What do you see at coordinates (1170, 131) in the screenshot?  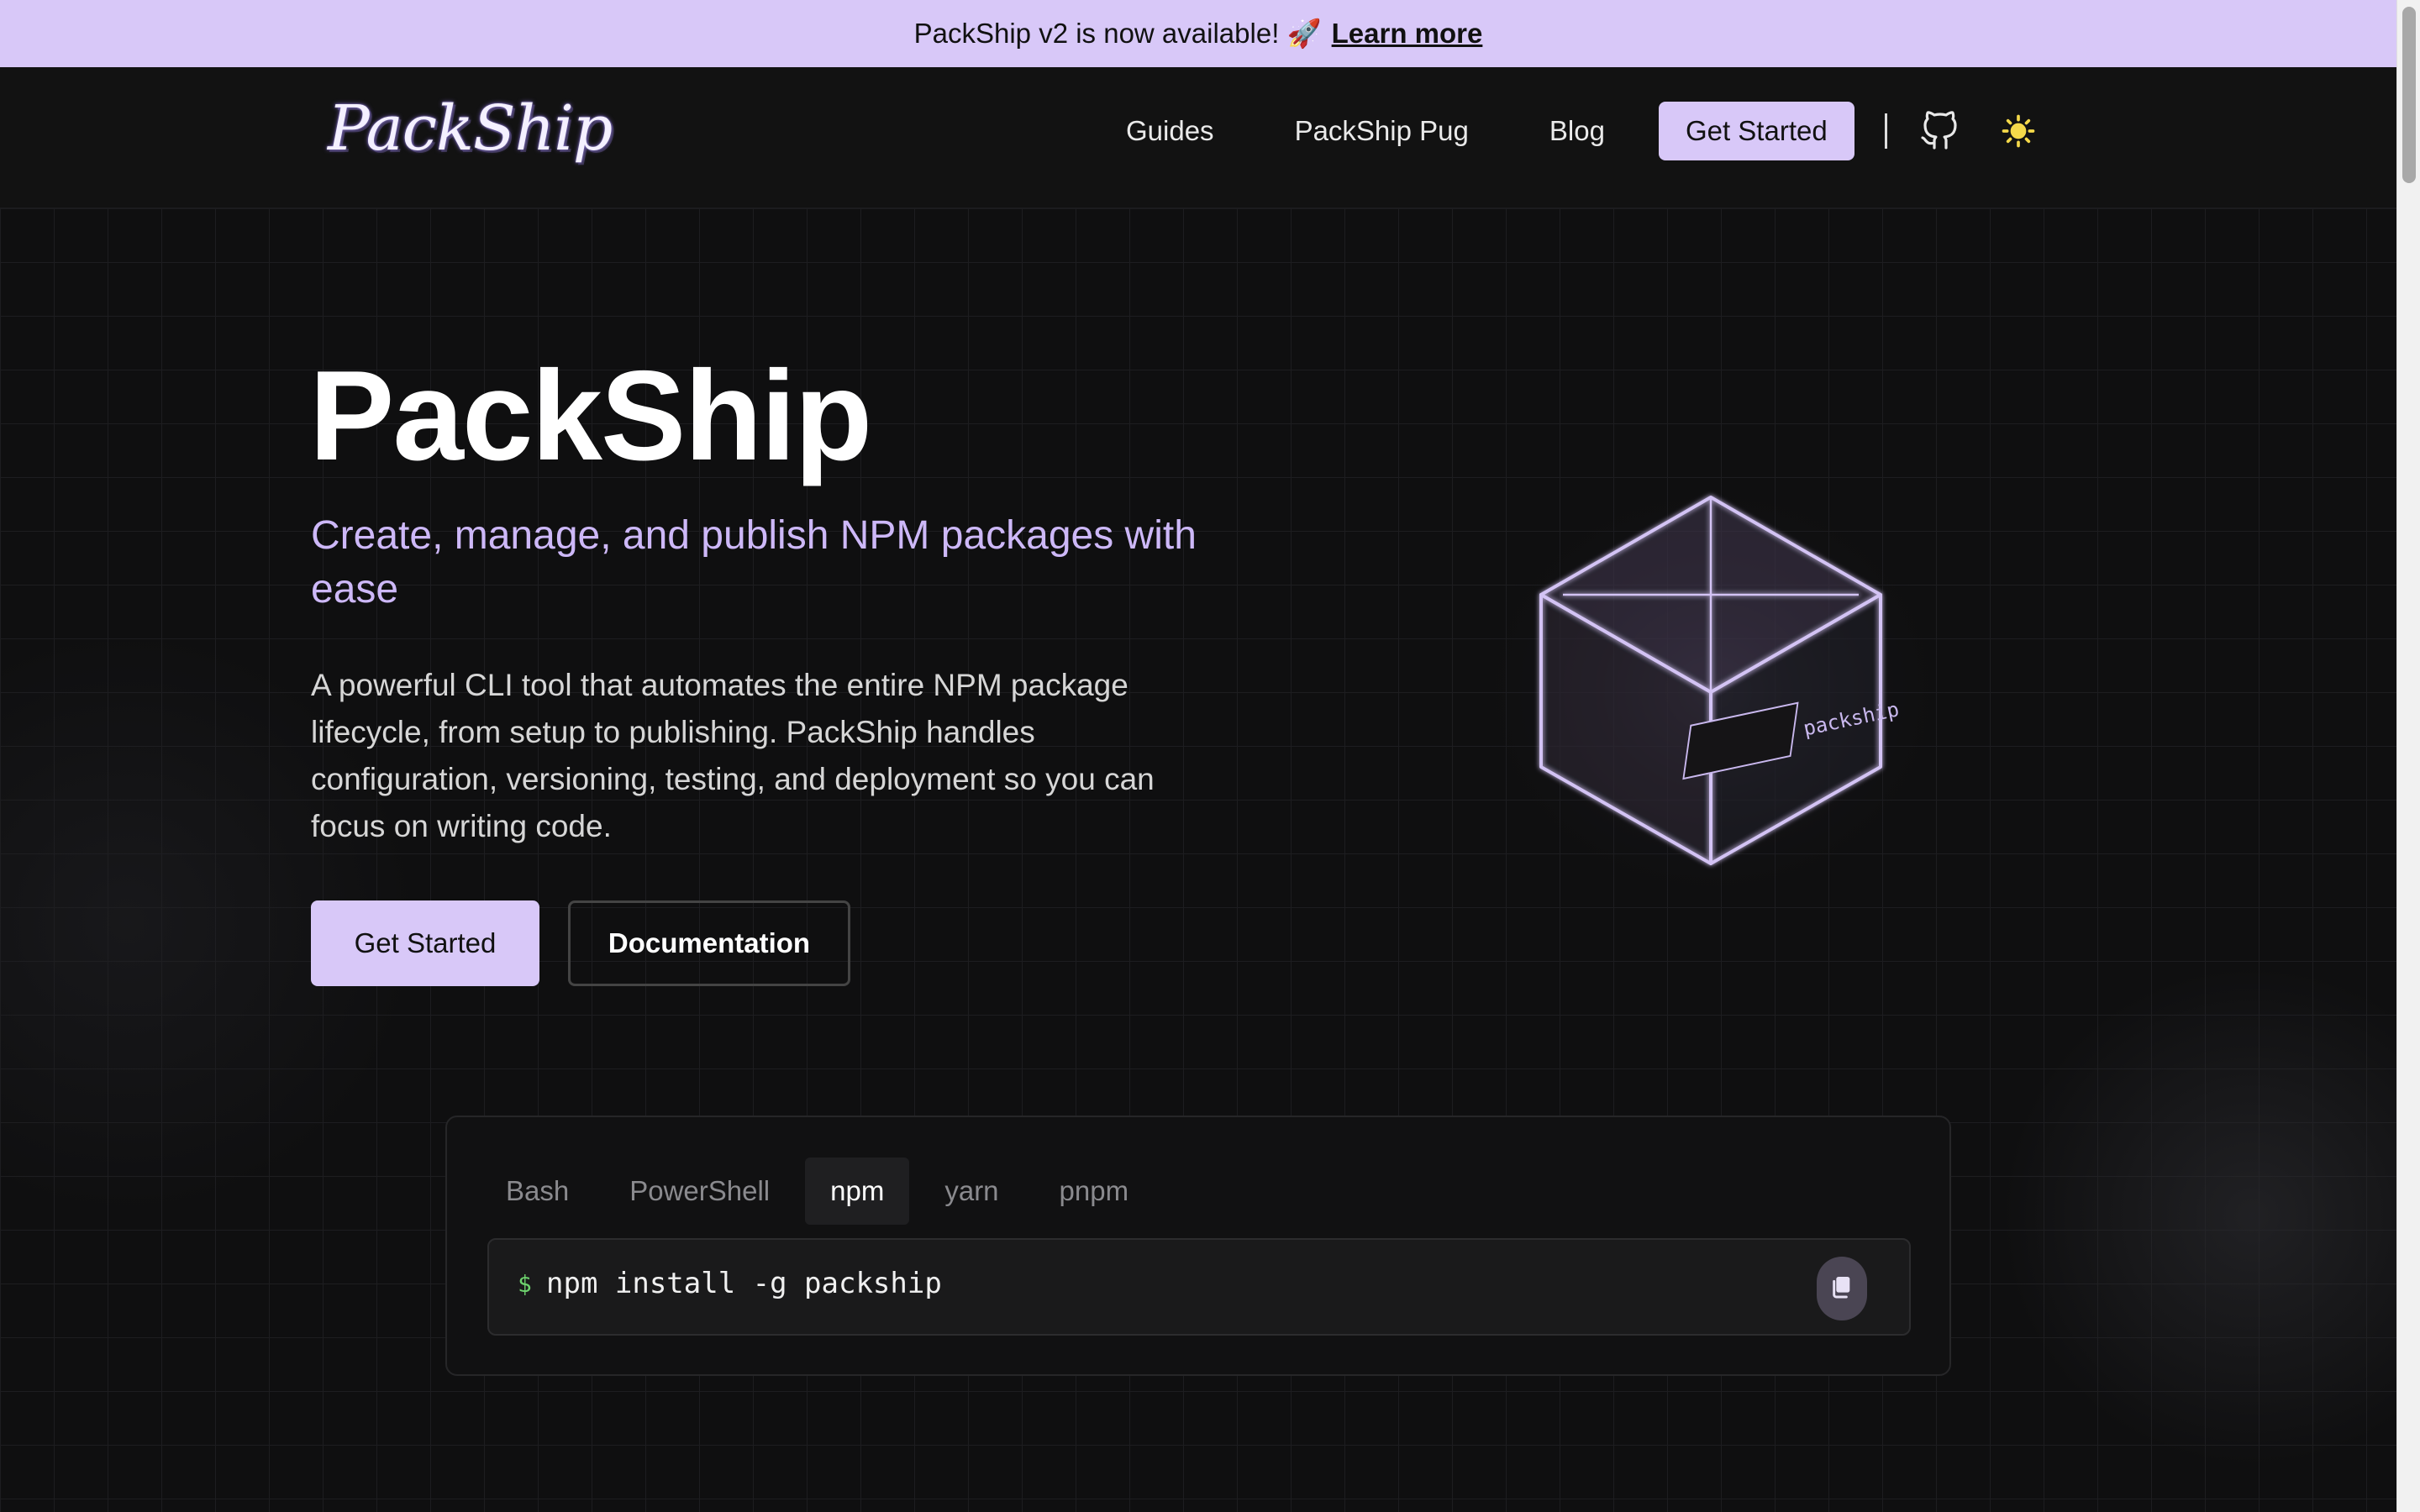 I see `nav-link-guides: Guides` at bounding box center [1170, 131].